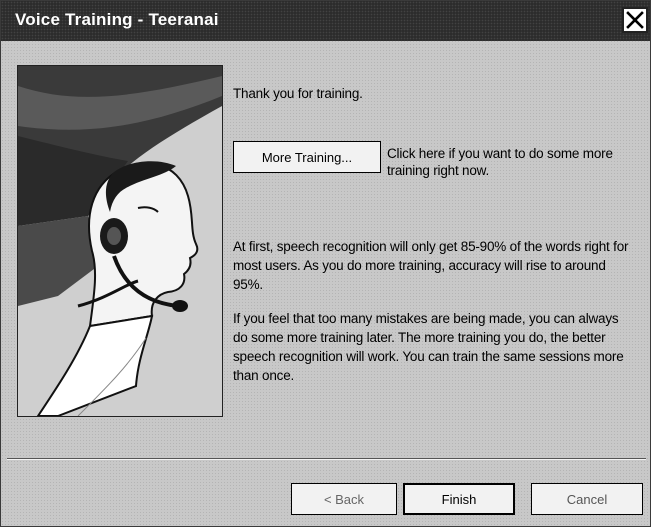  Describe the element at coordinates (587, 499) in the screenshot. I see `cancel-button: Cancel` at that location.